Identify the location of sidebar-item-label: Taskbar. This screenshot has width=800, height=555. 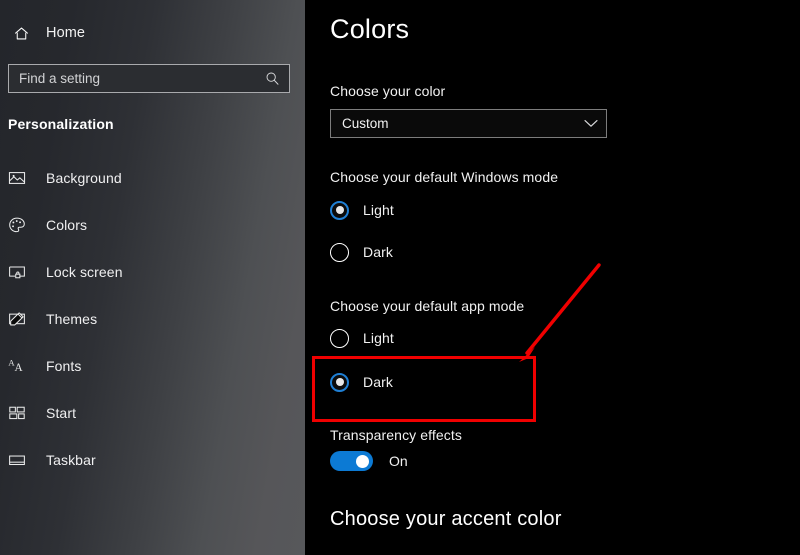
(71, 459).